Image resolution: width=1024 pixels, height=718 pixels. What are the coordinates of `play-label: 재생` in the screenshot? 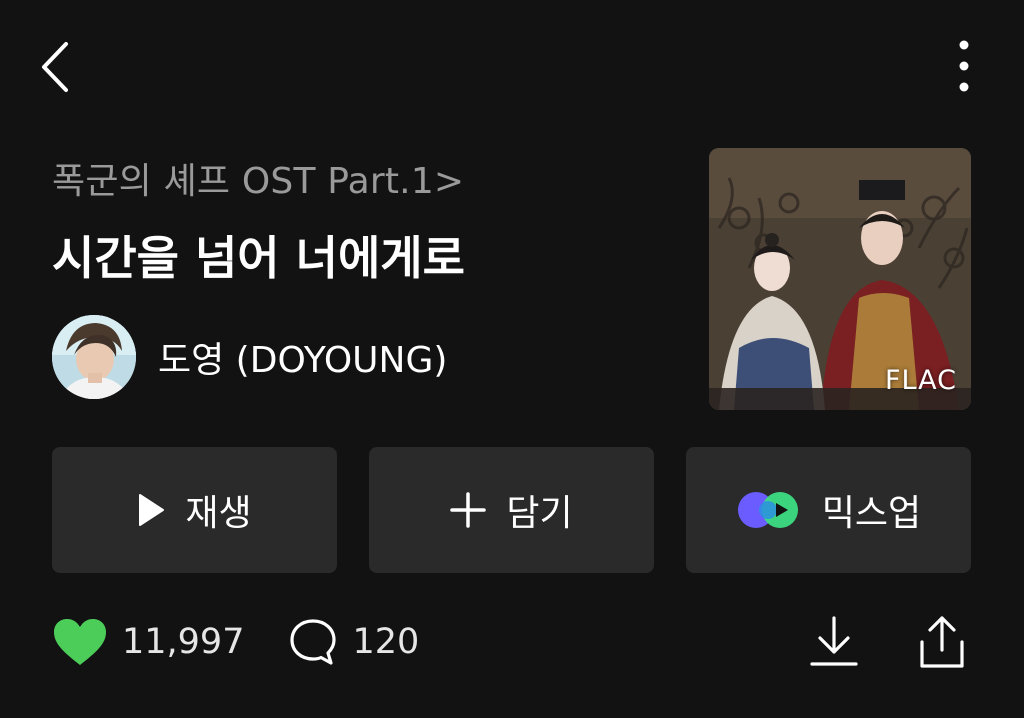 It's located at (218, 513).